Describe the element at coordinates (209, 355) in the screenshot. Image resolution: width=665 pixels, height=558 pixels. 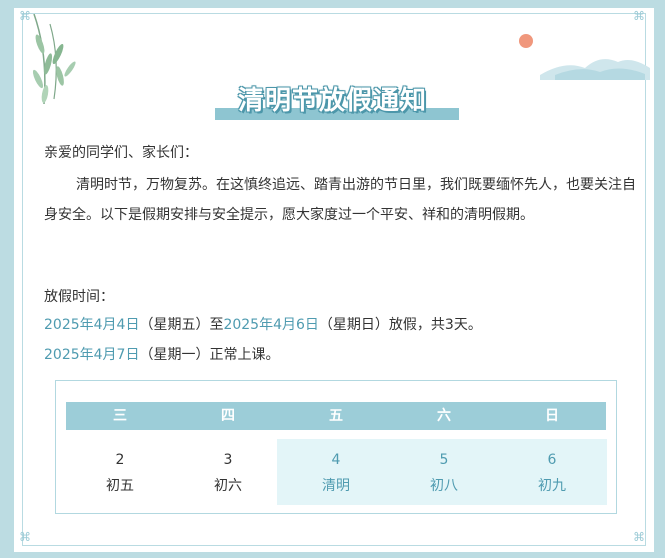
I see `resume-rest: （星期一）正常上课。` at that location.